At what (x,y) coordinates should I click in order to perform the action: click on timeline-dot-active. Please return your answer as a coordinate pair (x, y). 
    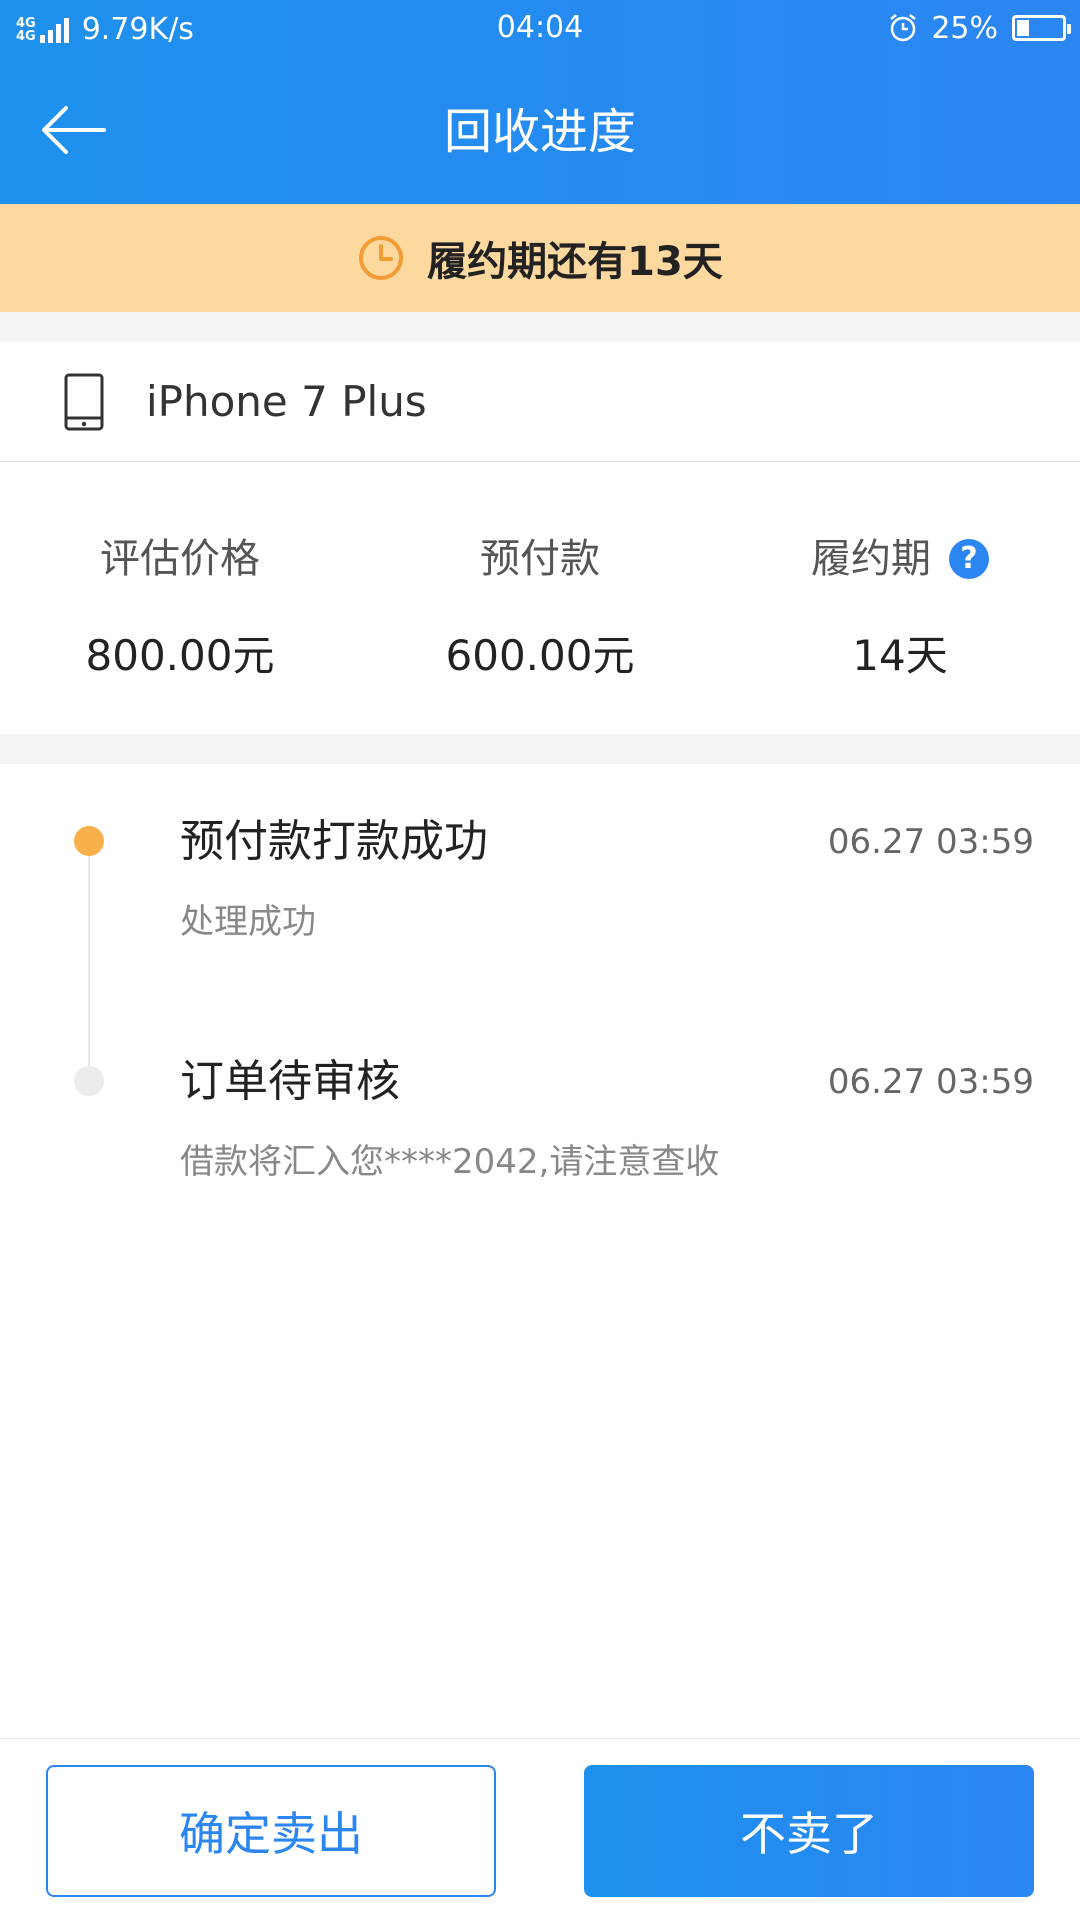
    Looking at the image, I should click on (89, 841).